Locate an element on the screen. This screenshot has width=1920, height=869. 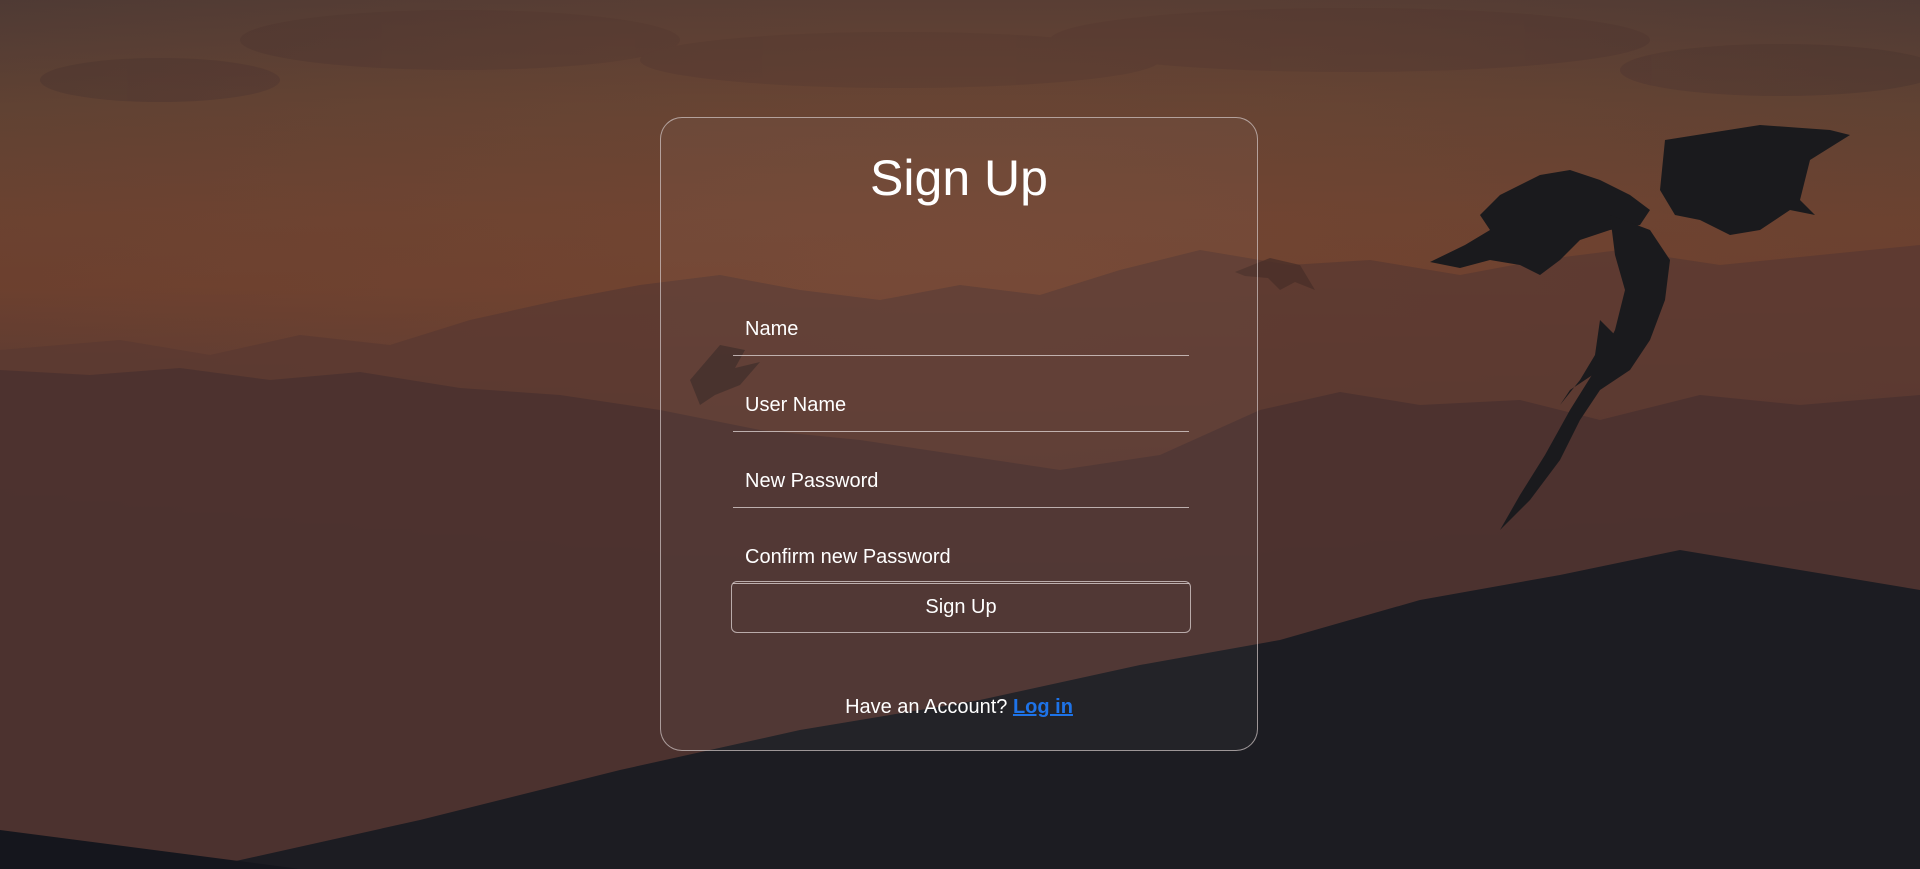
new-password-field is located at coordinates (961, 481).